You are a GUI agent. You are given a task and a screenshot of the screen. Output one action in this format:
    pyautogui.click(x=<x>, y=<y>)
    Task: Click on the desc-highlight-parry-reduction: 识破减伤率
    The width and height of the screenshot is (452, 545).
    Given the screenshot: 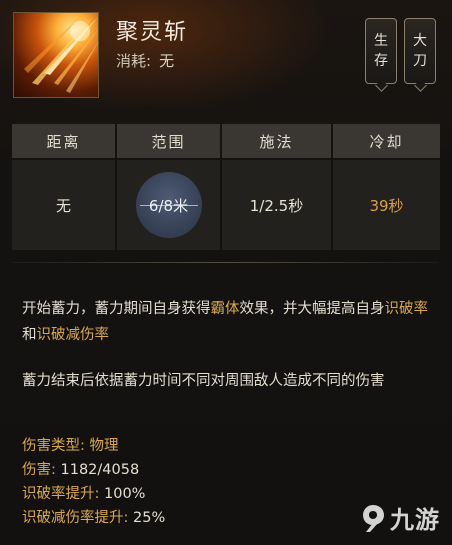 What is the action you would take?
    pyautogui.click(x=73, y=335)
    